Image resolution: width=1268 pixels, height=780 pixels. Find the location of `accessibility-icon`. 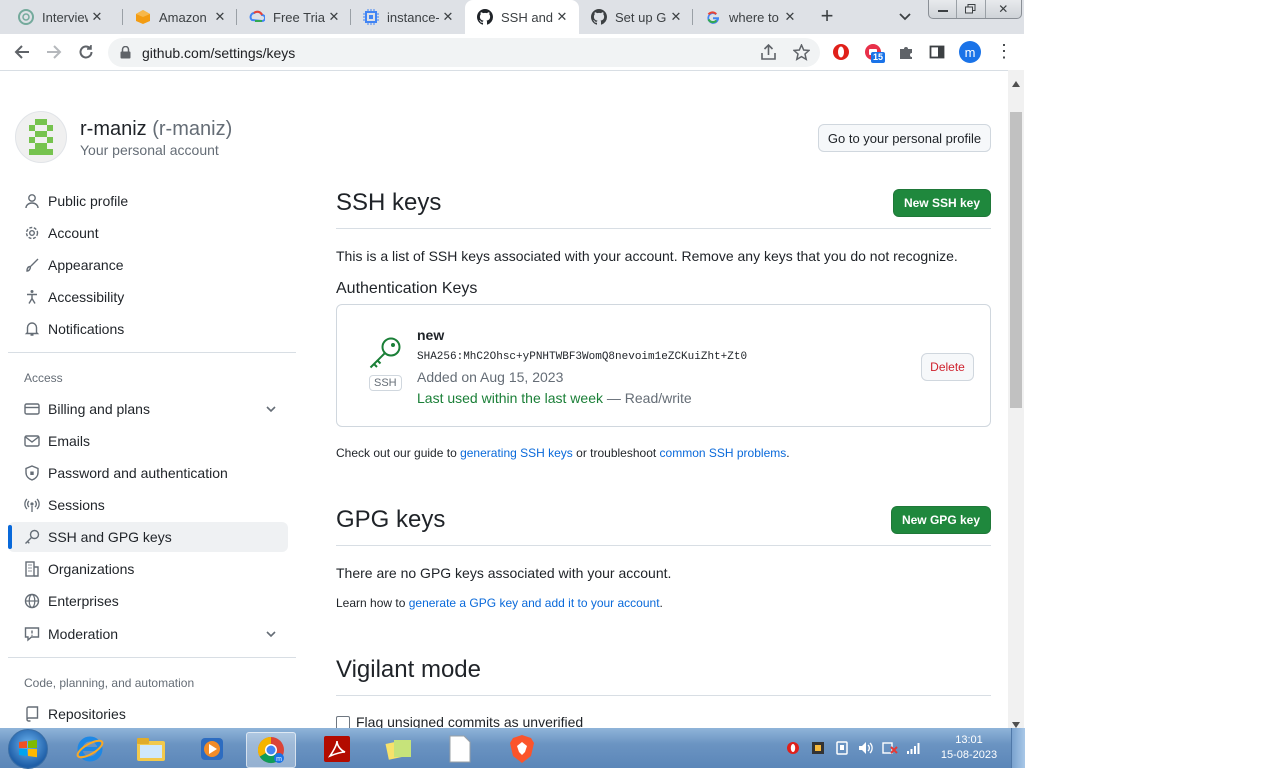

accessibility-icon is located at coordinates (32, 297).